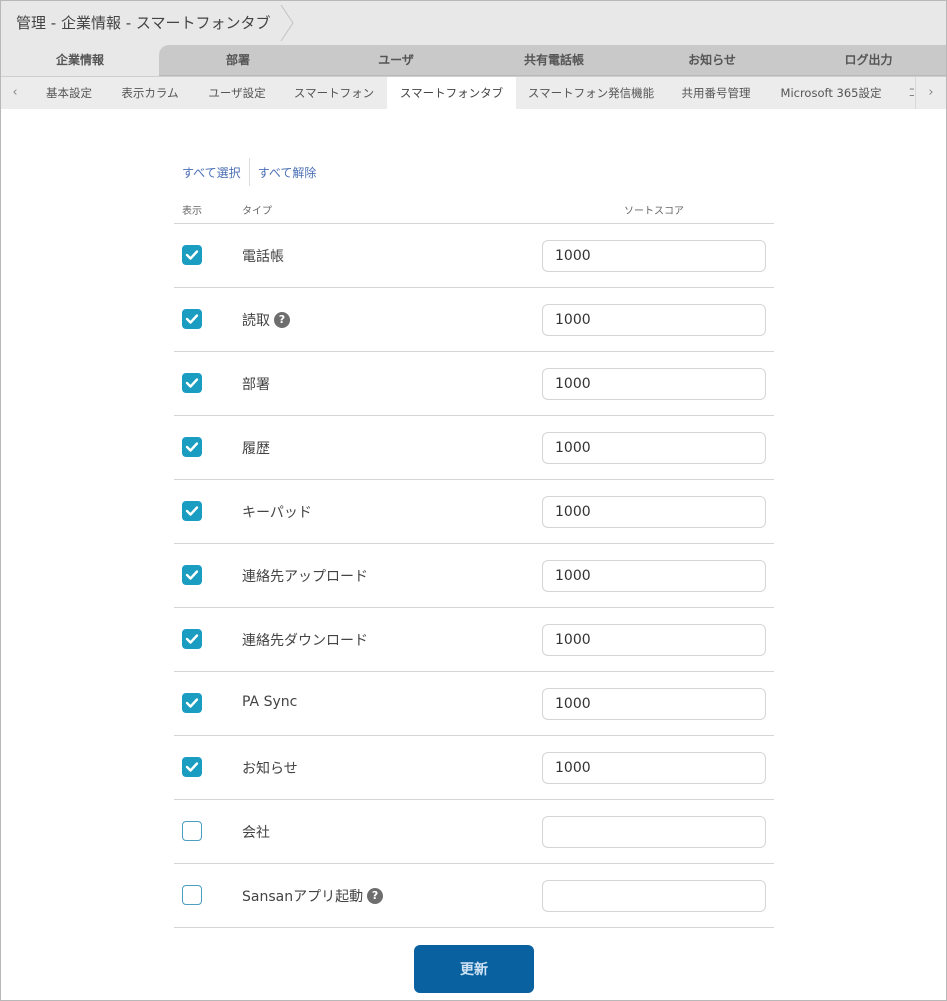 This screenshot has width=947, height=1001. Describe the element at coordinates (473, 23) in the screenshot. I see `breadcrumb-bar: 管理 - 企業情報 - スマートフォンタブ` at that location.